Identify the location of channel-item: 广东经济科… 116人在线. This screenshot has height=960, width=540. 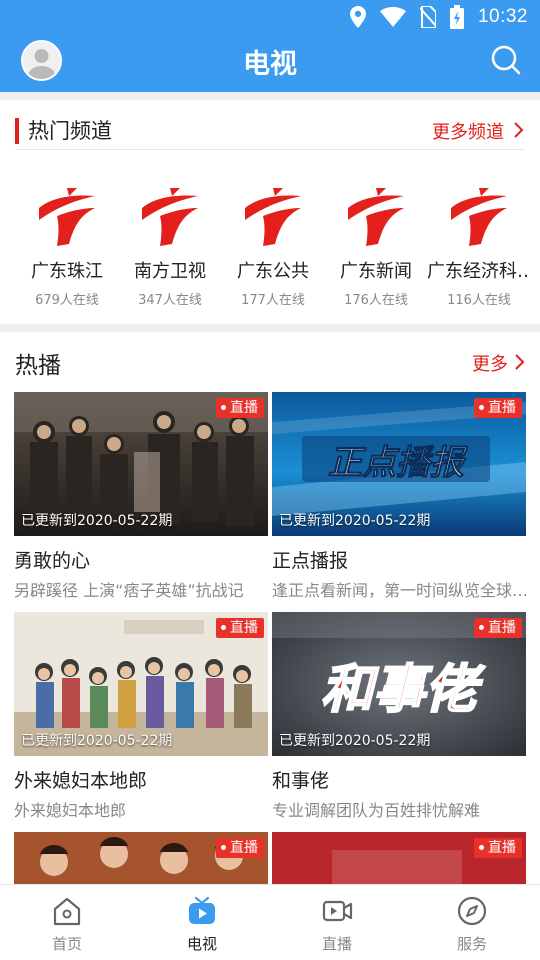
(479, 247).